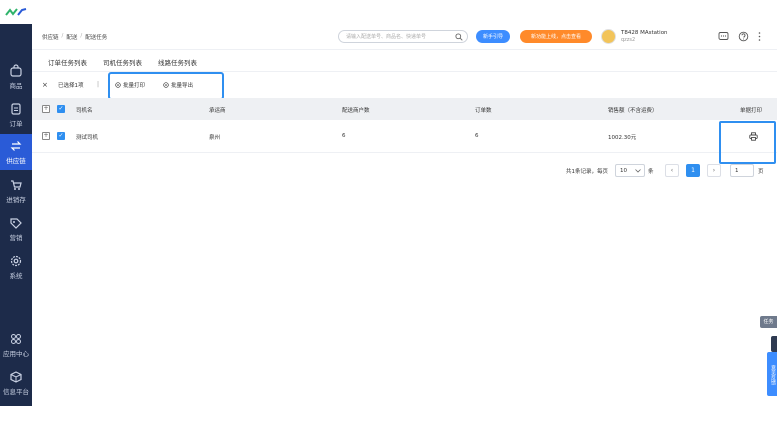 The image size is (777, 431). Describe the element at coordinates (16, 276) in the screenshot. I see `sidebar-item-label: 系统` at that location.